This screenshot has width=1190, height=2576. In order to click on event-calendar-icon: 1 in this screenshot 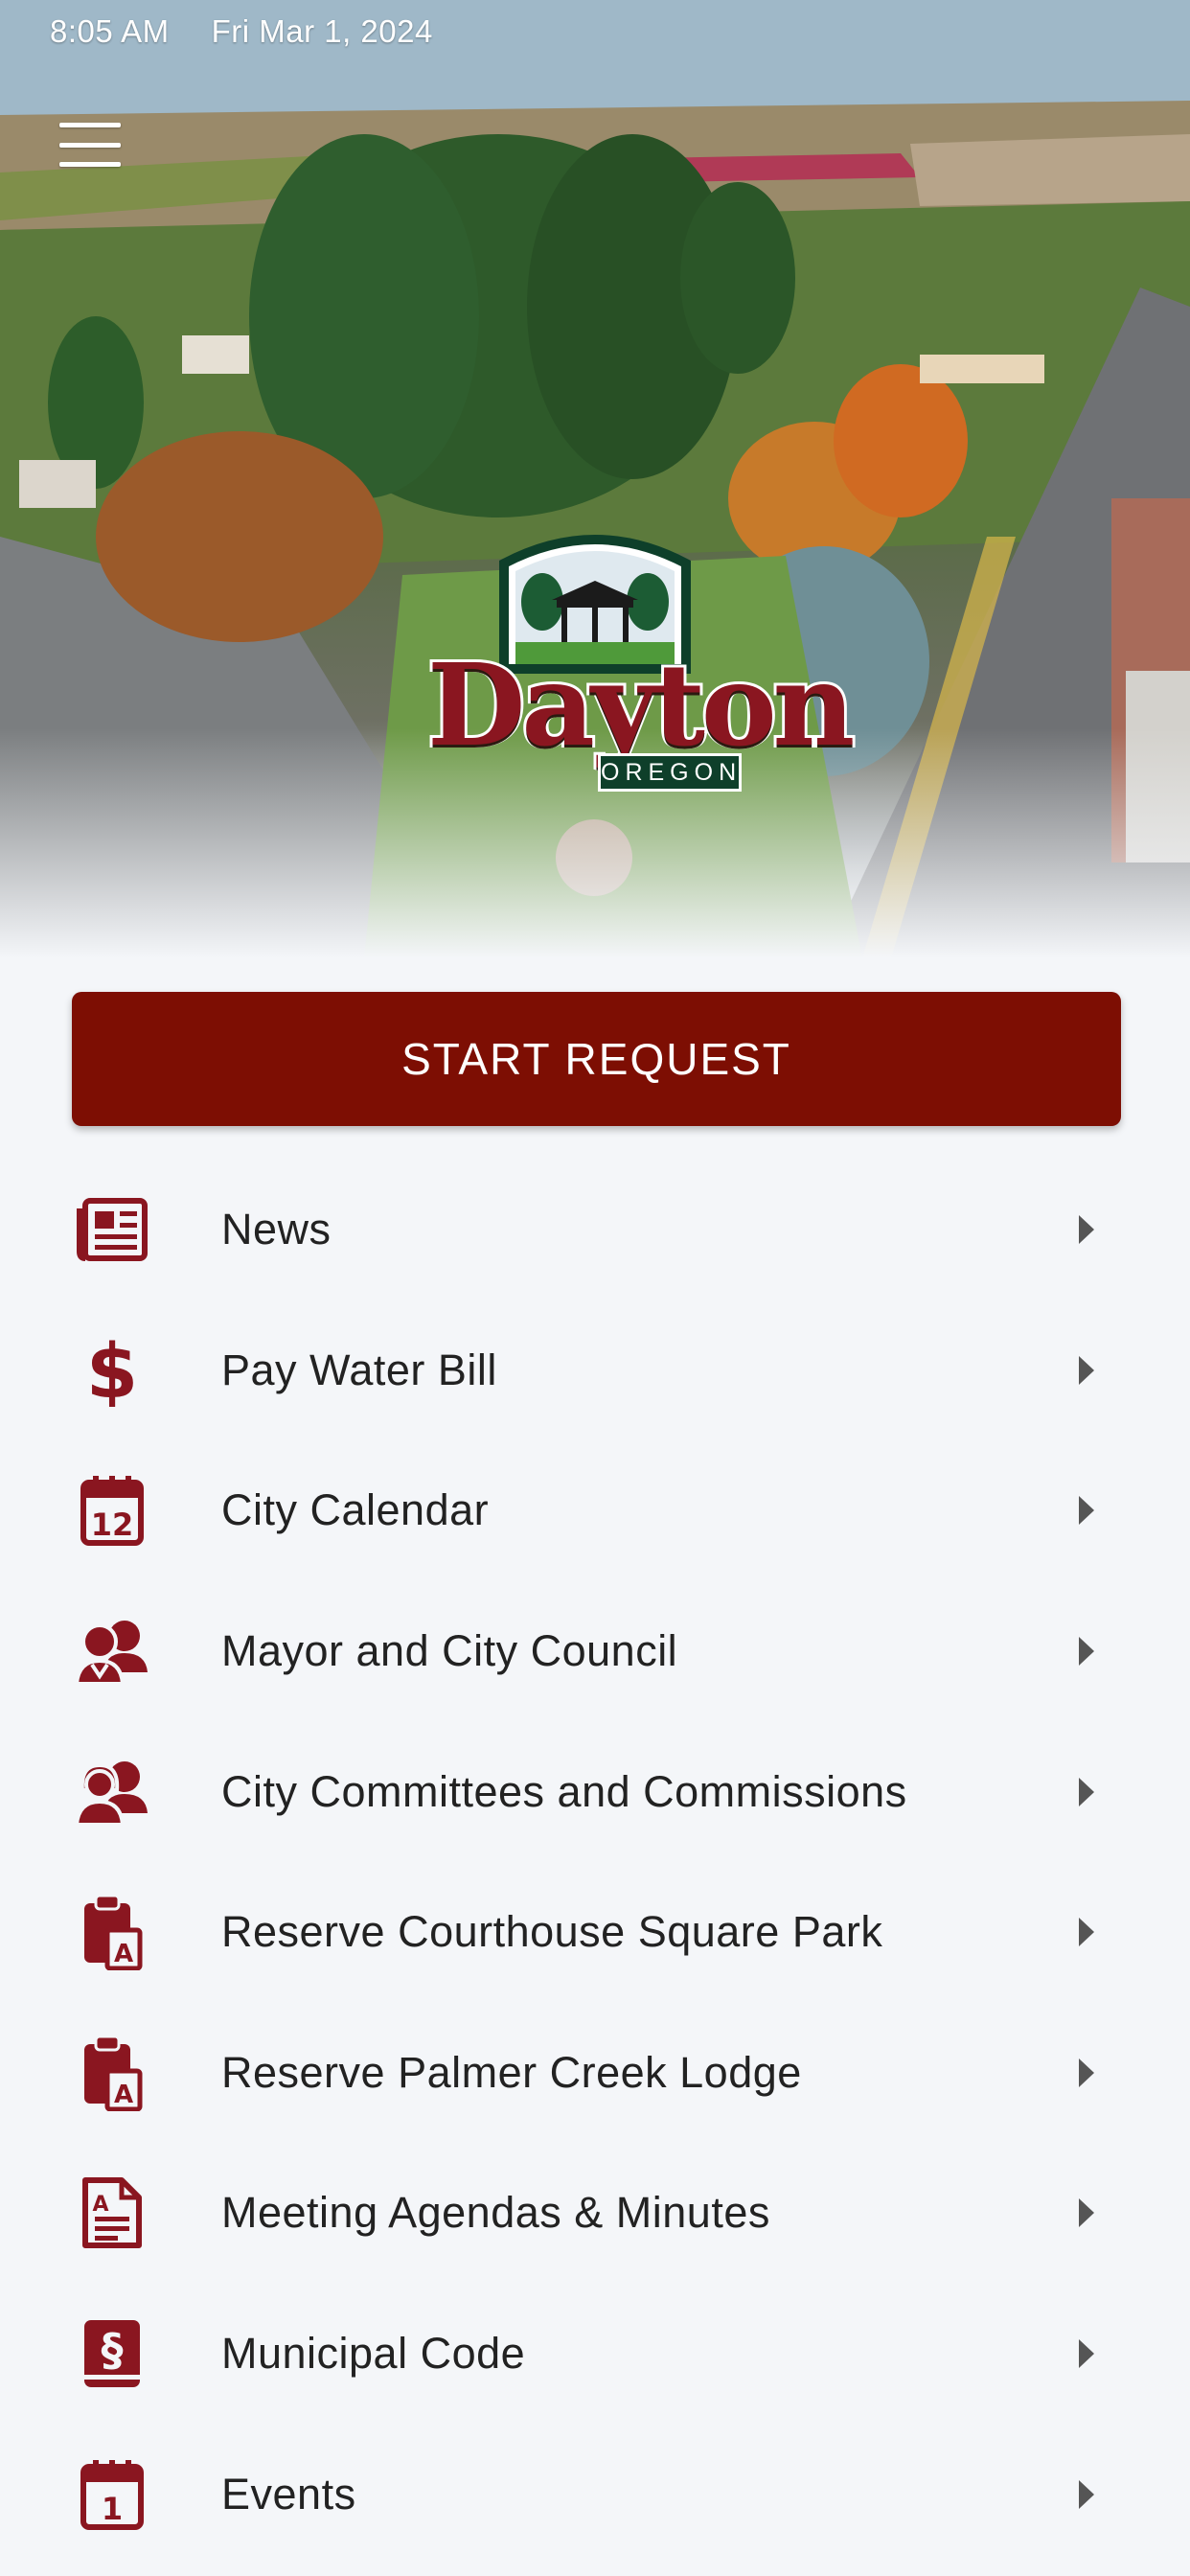, I will do `click(112, 2494)`.